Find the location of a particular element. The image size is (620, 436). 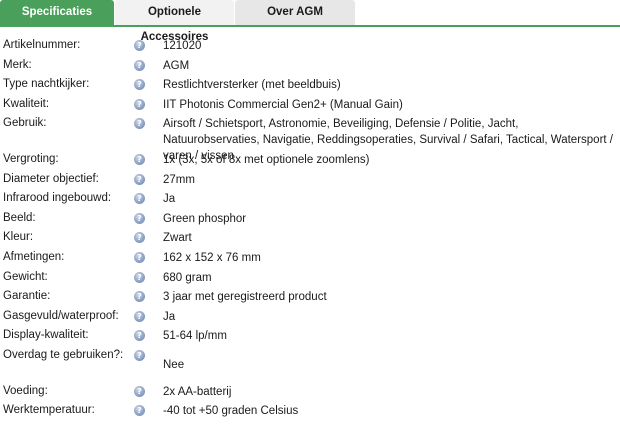

spec-label: Afmetingen: is located at coordinates (34, 256).